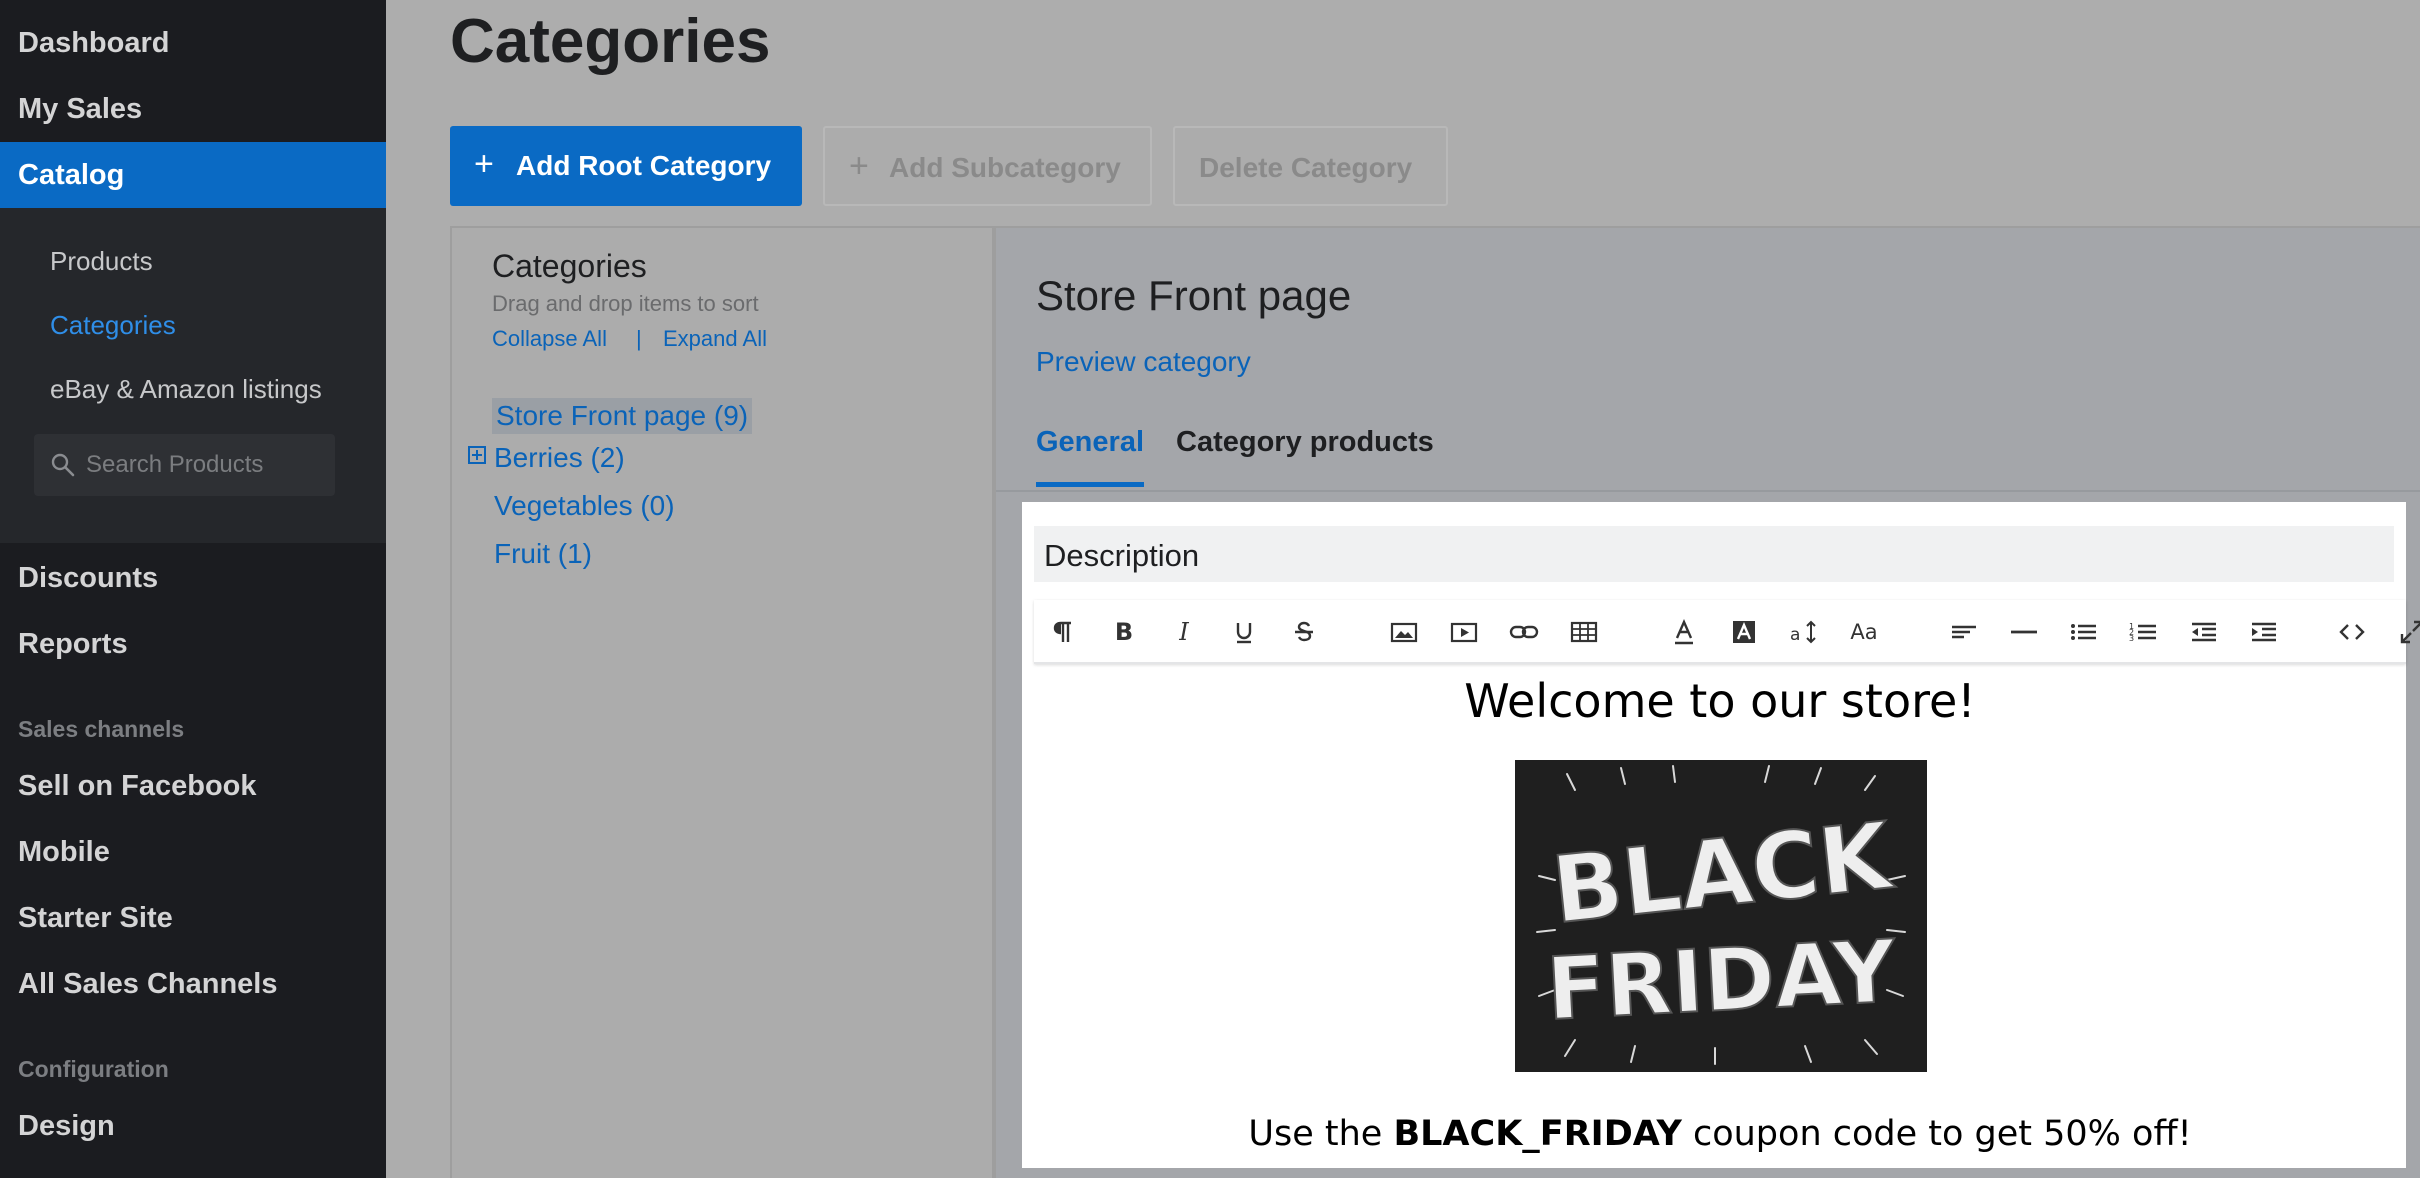  Describe the element at coordinates (1124, 632) in the screenshot. I see `bold-icon: B` at that location.